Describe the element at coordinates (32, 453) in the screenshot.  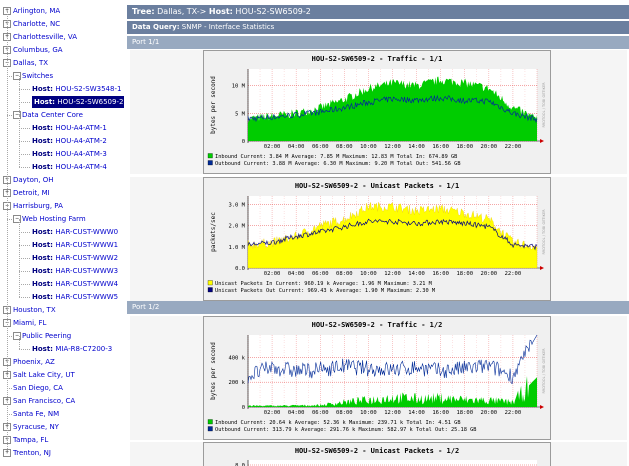
I see `tree-node-label: Trenton, NJ` at that location.